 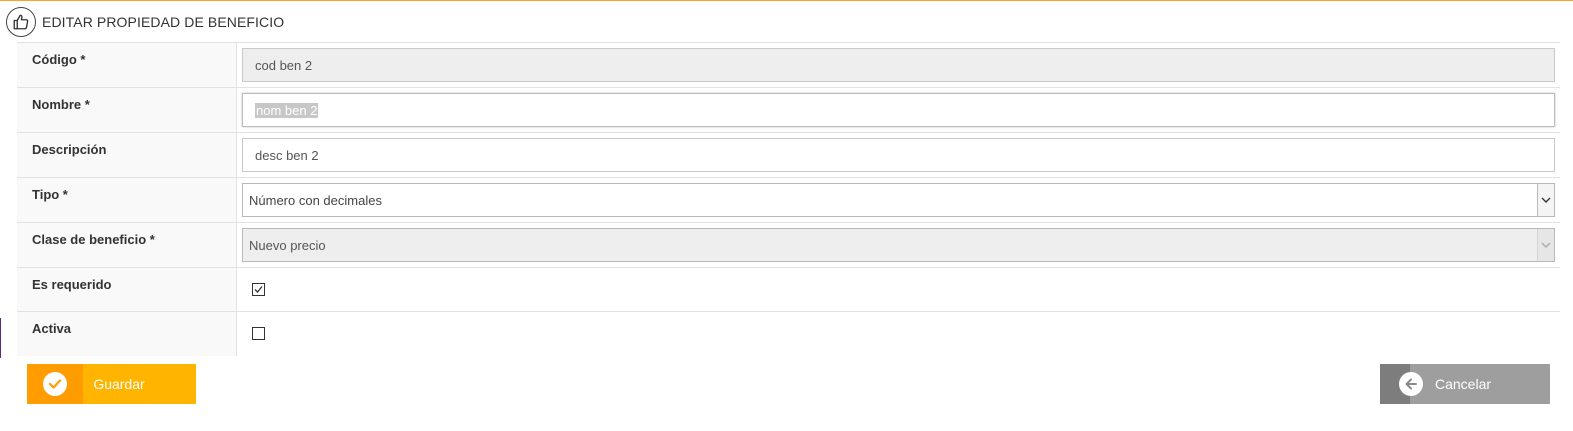 What do you see at coordinates (315, 200) in the screenshot?
I see `tipo-selected-value: Número con decimales` at bounding box center [315, 200].